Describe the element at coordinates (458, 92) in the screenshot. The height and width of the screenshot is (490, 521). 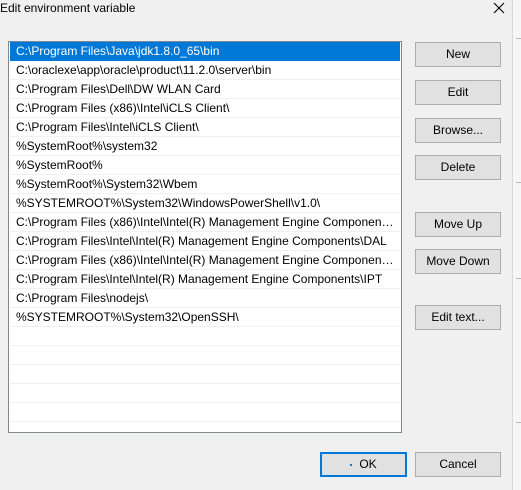
I see `edit-button: Edit` at that location.